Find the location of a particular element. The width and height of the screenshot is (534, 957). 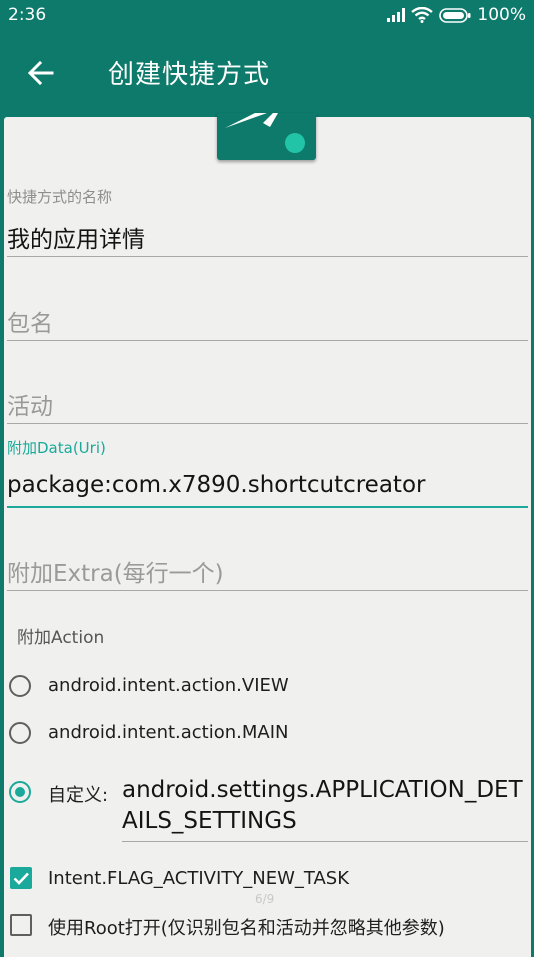

shortcut-arrow-icon is located at coordinates (265, 133).